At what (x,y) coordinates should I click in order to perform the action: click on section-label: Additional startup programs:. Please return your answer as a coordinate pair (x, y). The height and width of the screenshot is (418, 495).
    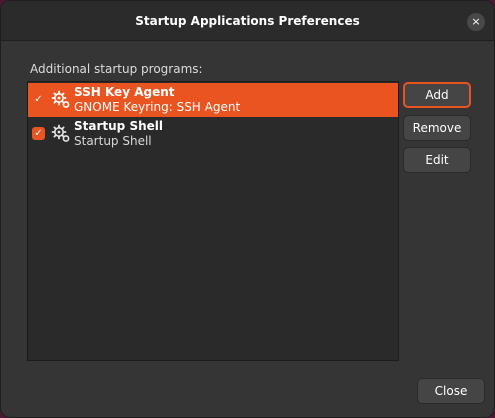
    Looking at the image, I should click on (116, 69).